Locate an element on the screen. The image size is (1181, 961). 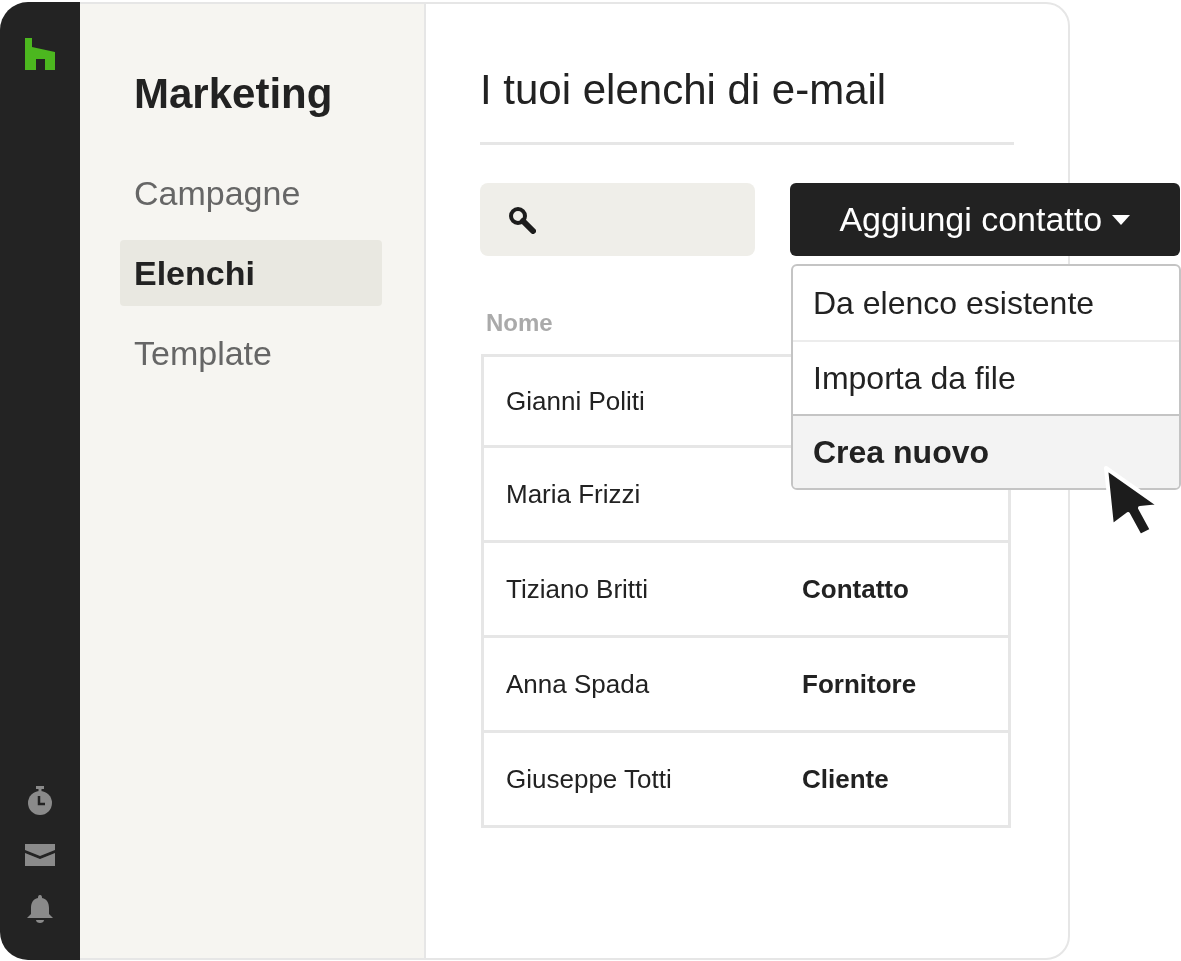
menu-item: Crea nuovo is located at coordinates (986, 451).